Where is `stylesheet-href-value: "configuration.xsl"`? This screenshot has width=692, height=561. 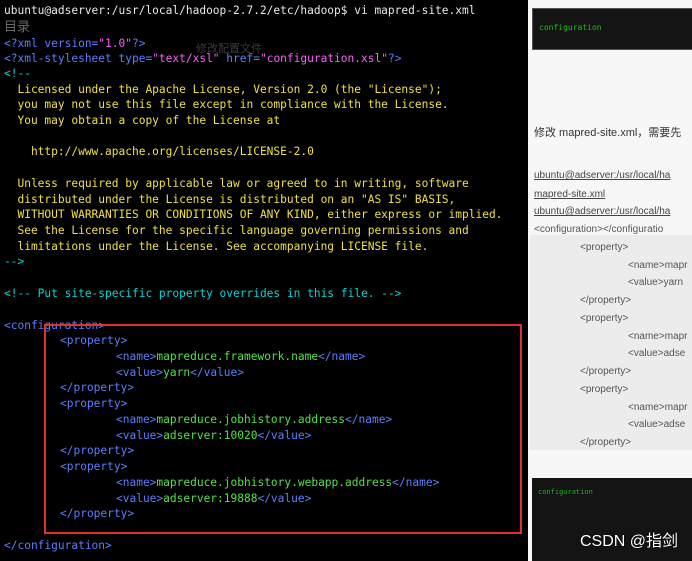 stylesheet-href-value: "configuration.xsl" is located at coordinates (323, 58).